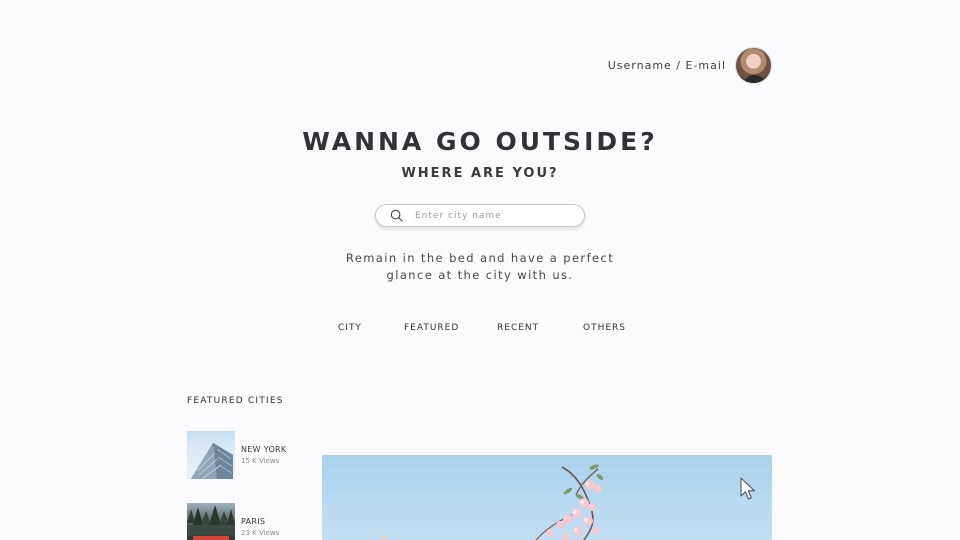 The height and width of the screenshot is (540, 960). Describe the element at coordinates (431, 328) in the screenshot. I see `tab-featured: FEATURED` at that location.